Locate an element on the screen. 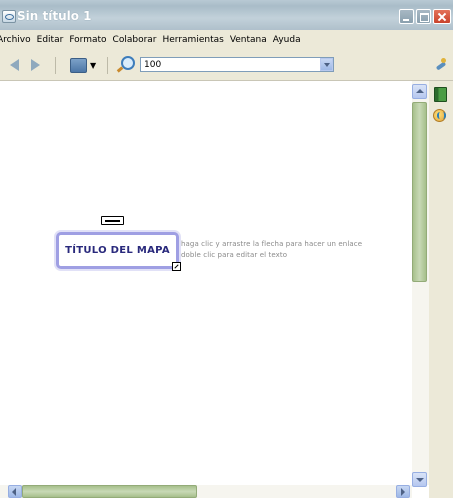 This screenshot has height=498, width=453. menu-ventana: Ventana is located at coordinates (251, 40).